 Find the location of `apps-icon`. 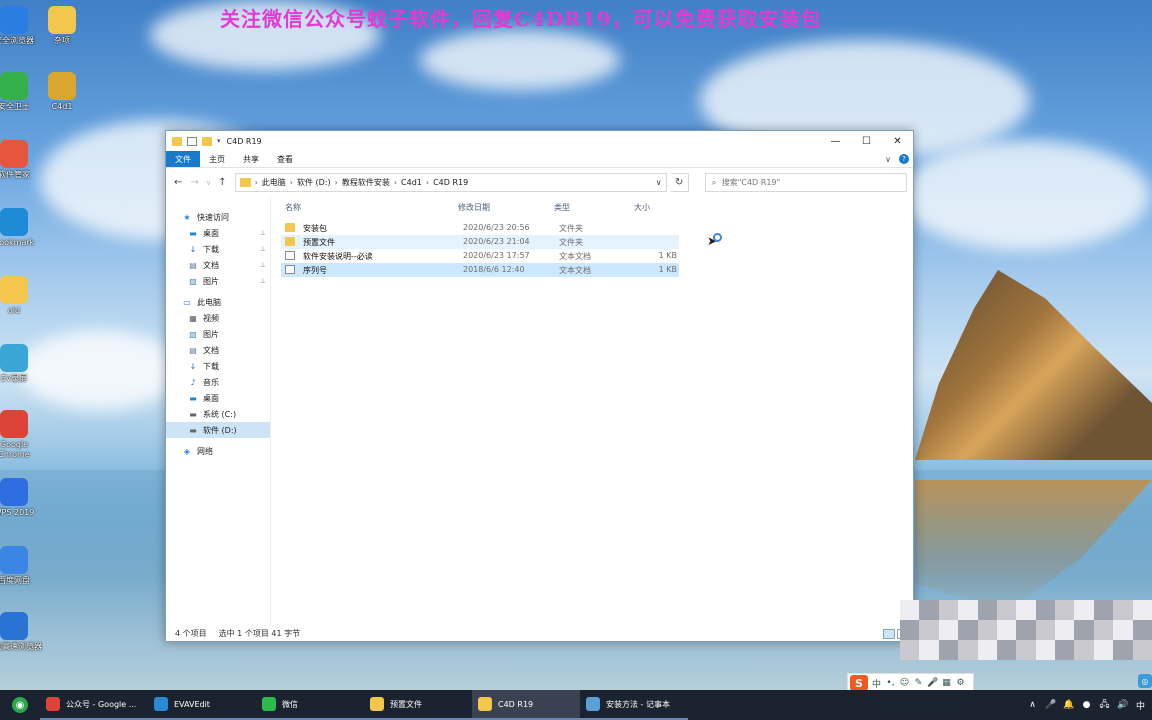

apps-icon is located at coordinates (14, 154).